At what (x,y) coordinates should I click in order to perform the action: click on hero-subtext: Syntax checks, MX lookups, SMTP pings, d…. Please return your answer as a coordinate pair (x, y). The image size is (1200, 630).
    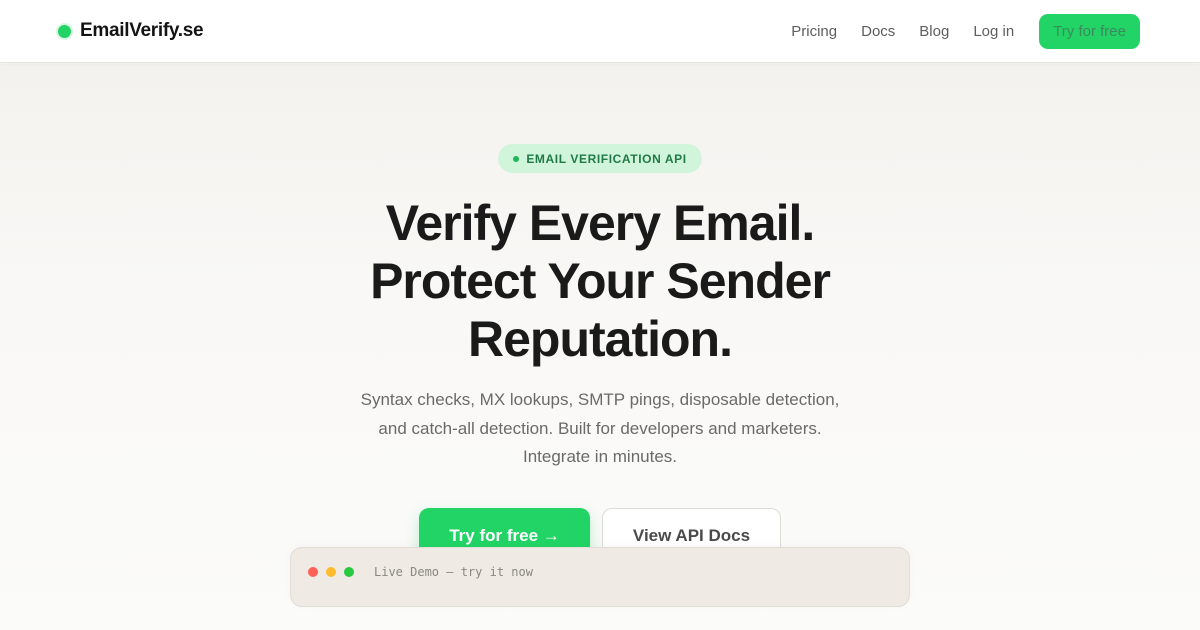
    Looking at the image, I should click on (600, 429).